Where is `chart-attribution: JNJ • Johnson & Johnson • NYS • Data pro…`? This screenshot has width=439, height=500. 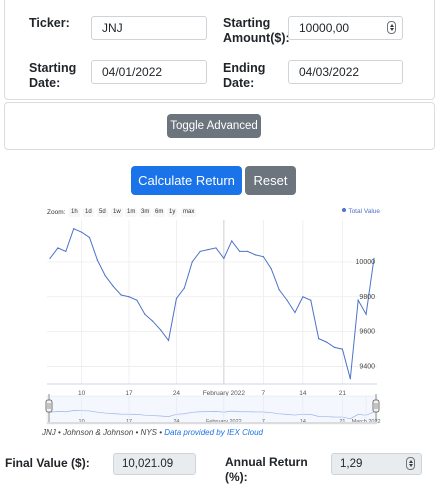
chart-attribution: JNJ • Johnson & Johnson • NYS • Data pro… is located at coordinates (152, 432).